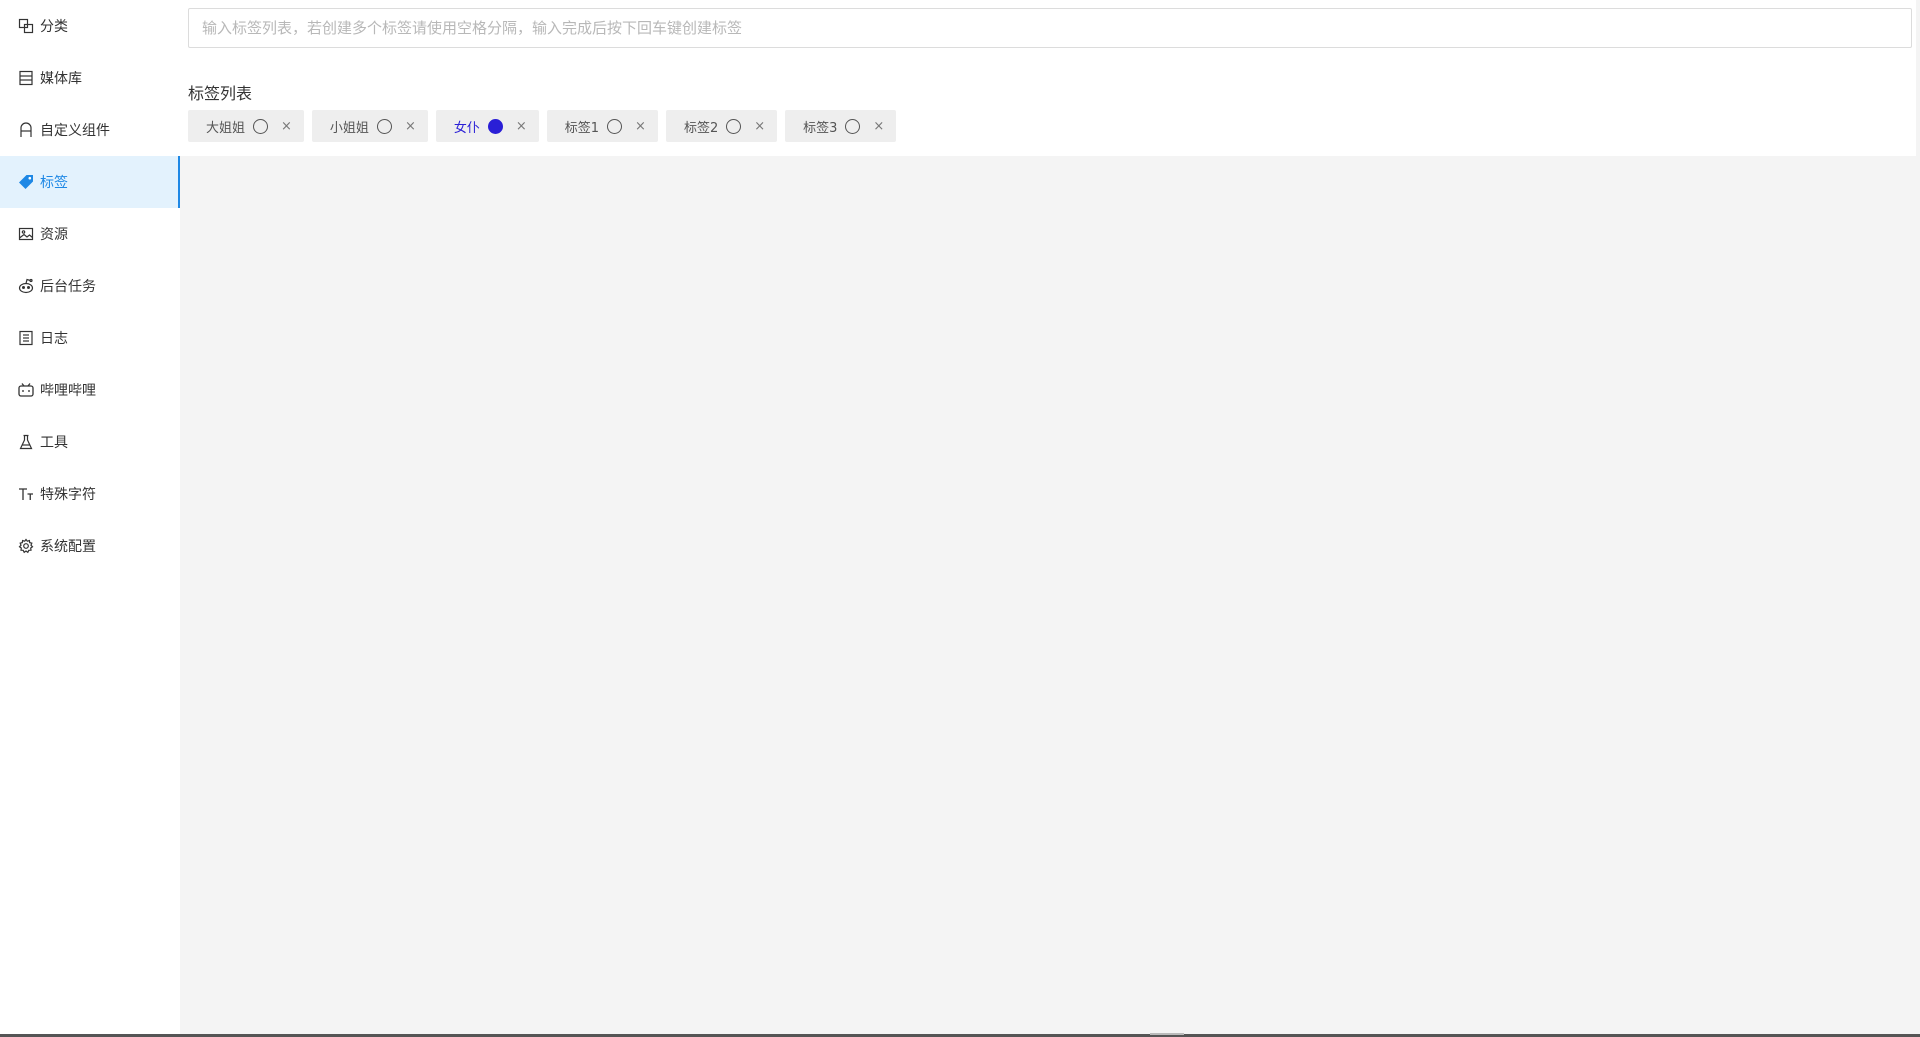 Image resolution: width=1920 pixels, height=1037 pixels. Describe the element at coordinates (841, 126) in the screenshot. I see `tag-chip: 标签3 ×` at that location.